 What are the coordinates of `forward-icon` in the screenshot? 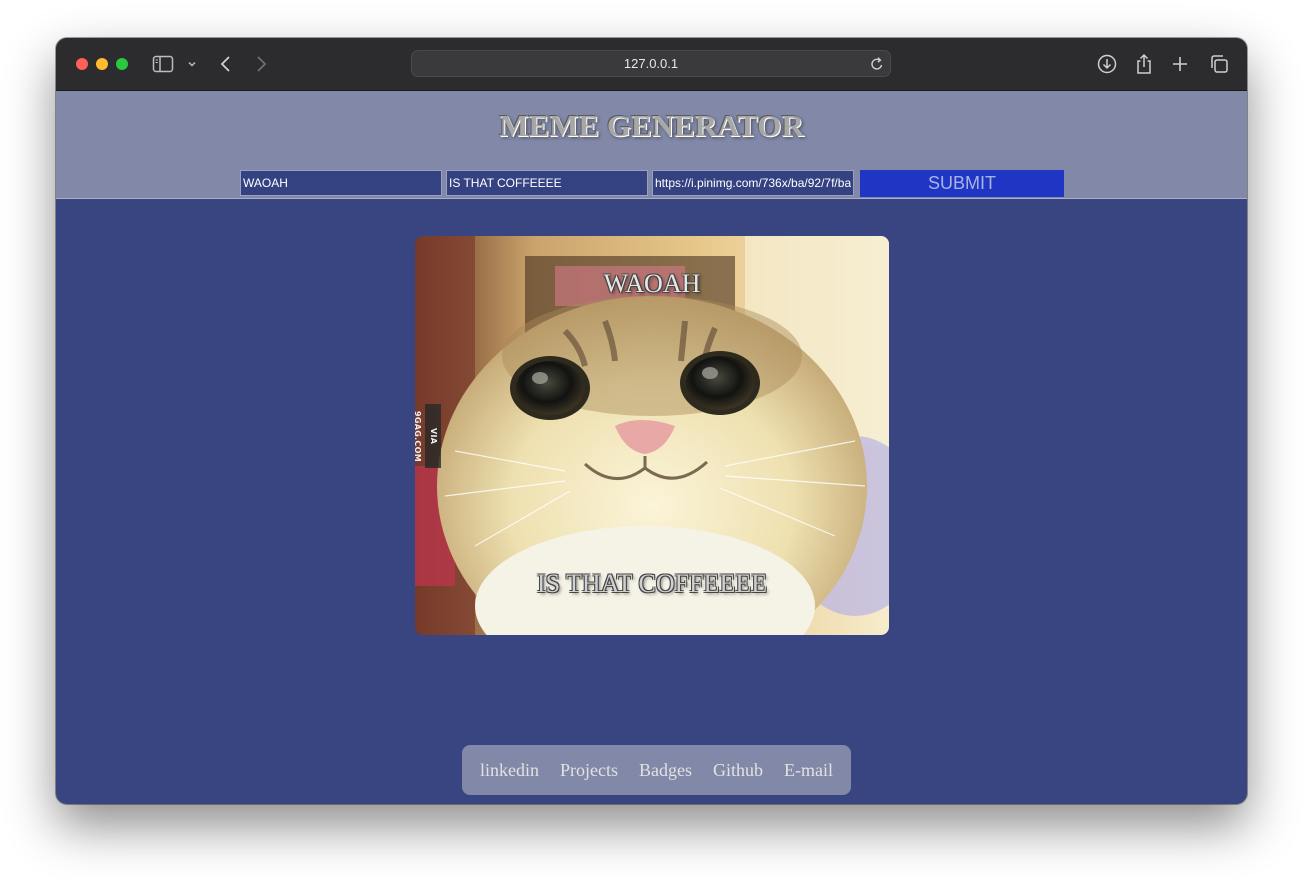 It's located at (261, 64).